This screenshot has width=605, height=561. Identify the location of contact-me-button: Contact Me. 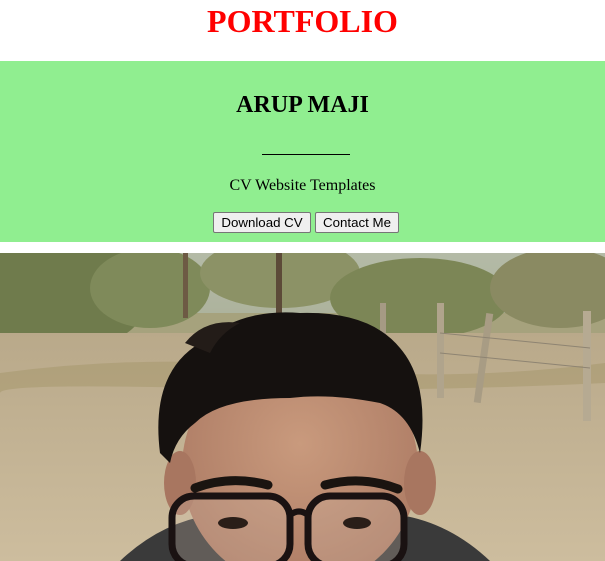
(357, 222).